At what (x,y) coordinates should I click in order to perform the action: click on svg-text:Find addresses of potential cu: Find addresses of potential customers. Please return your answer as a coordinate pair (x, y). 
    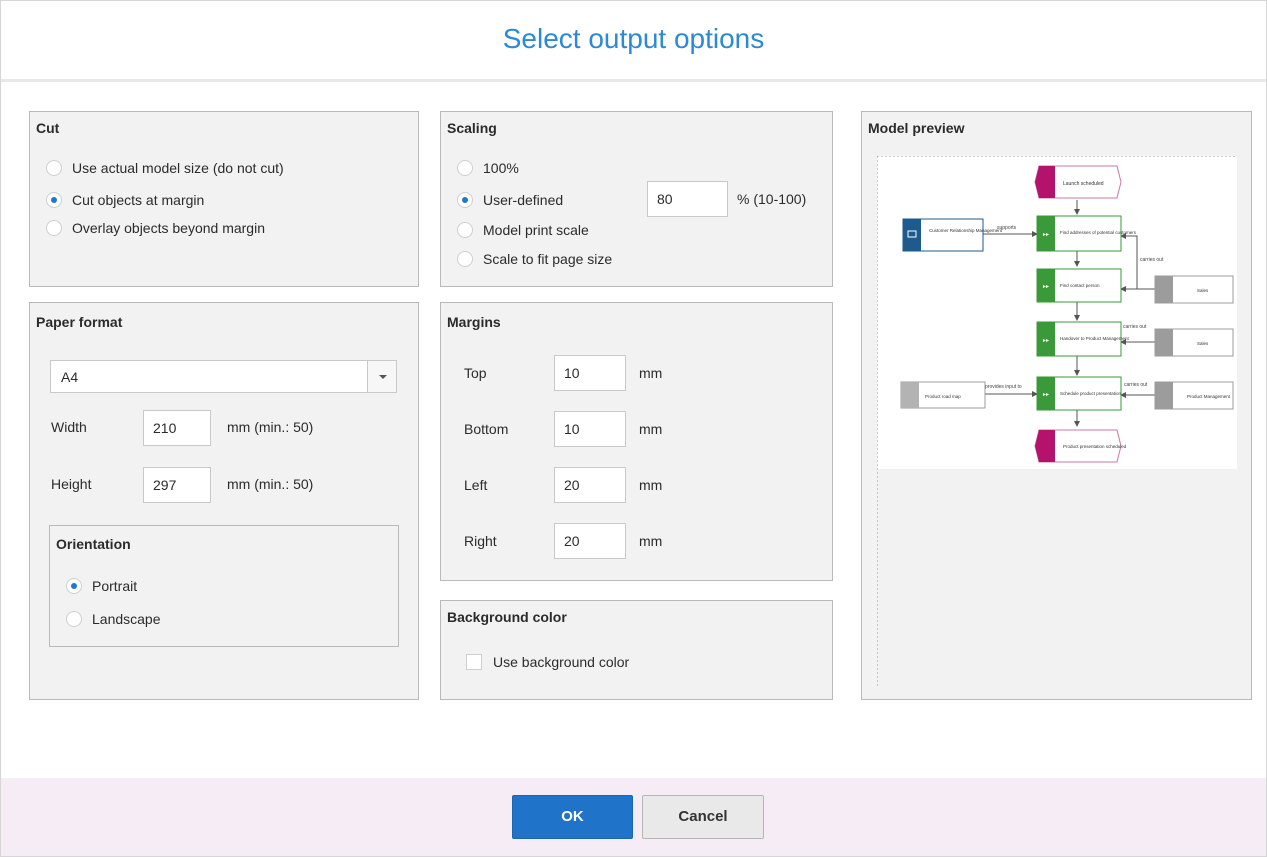
    Looking at the image, I should click on (1098, 232).